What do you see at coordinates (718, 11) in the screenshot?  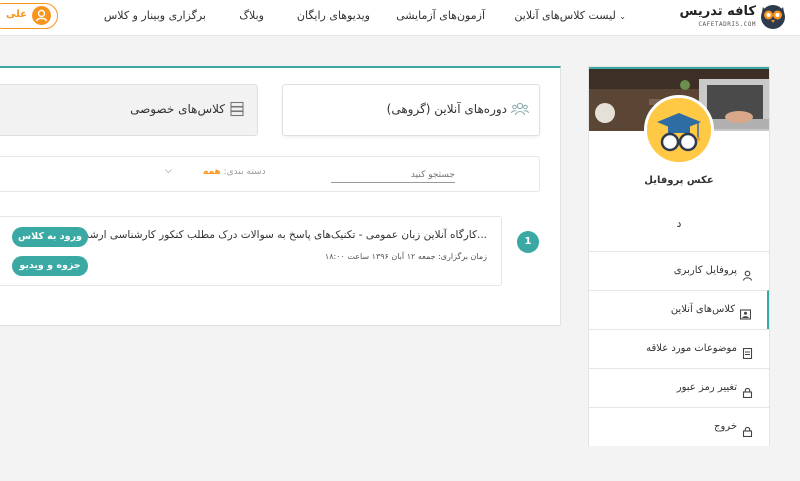 I see `logo-text: کافه تدریس` at bounding box center [718, 11].